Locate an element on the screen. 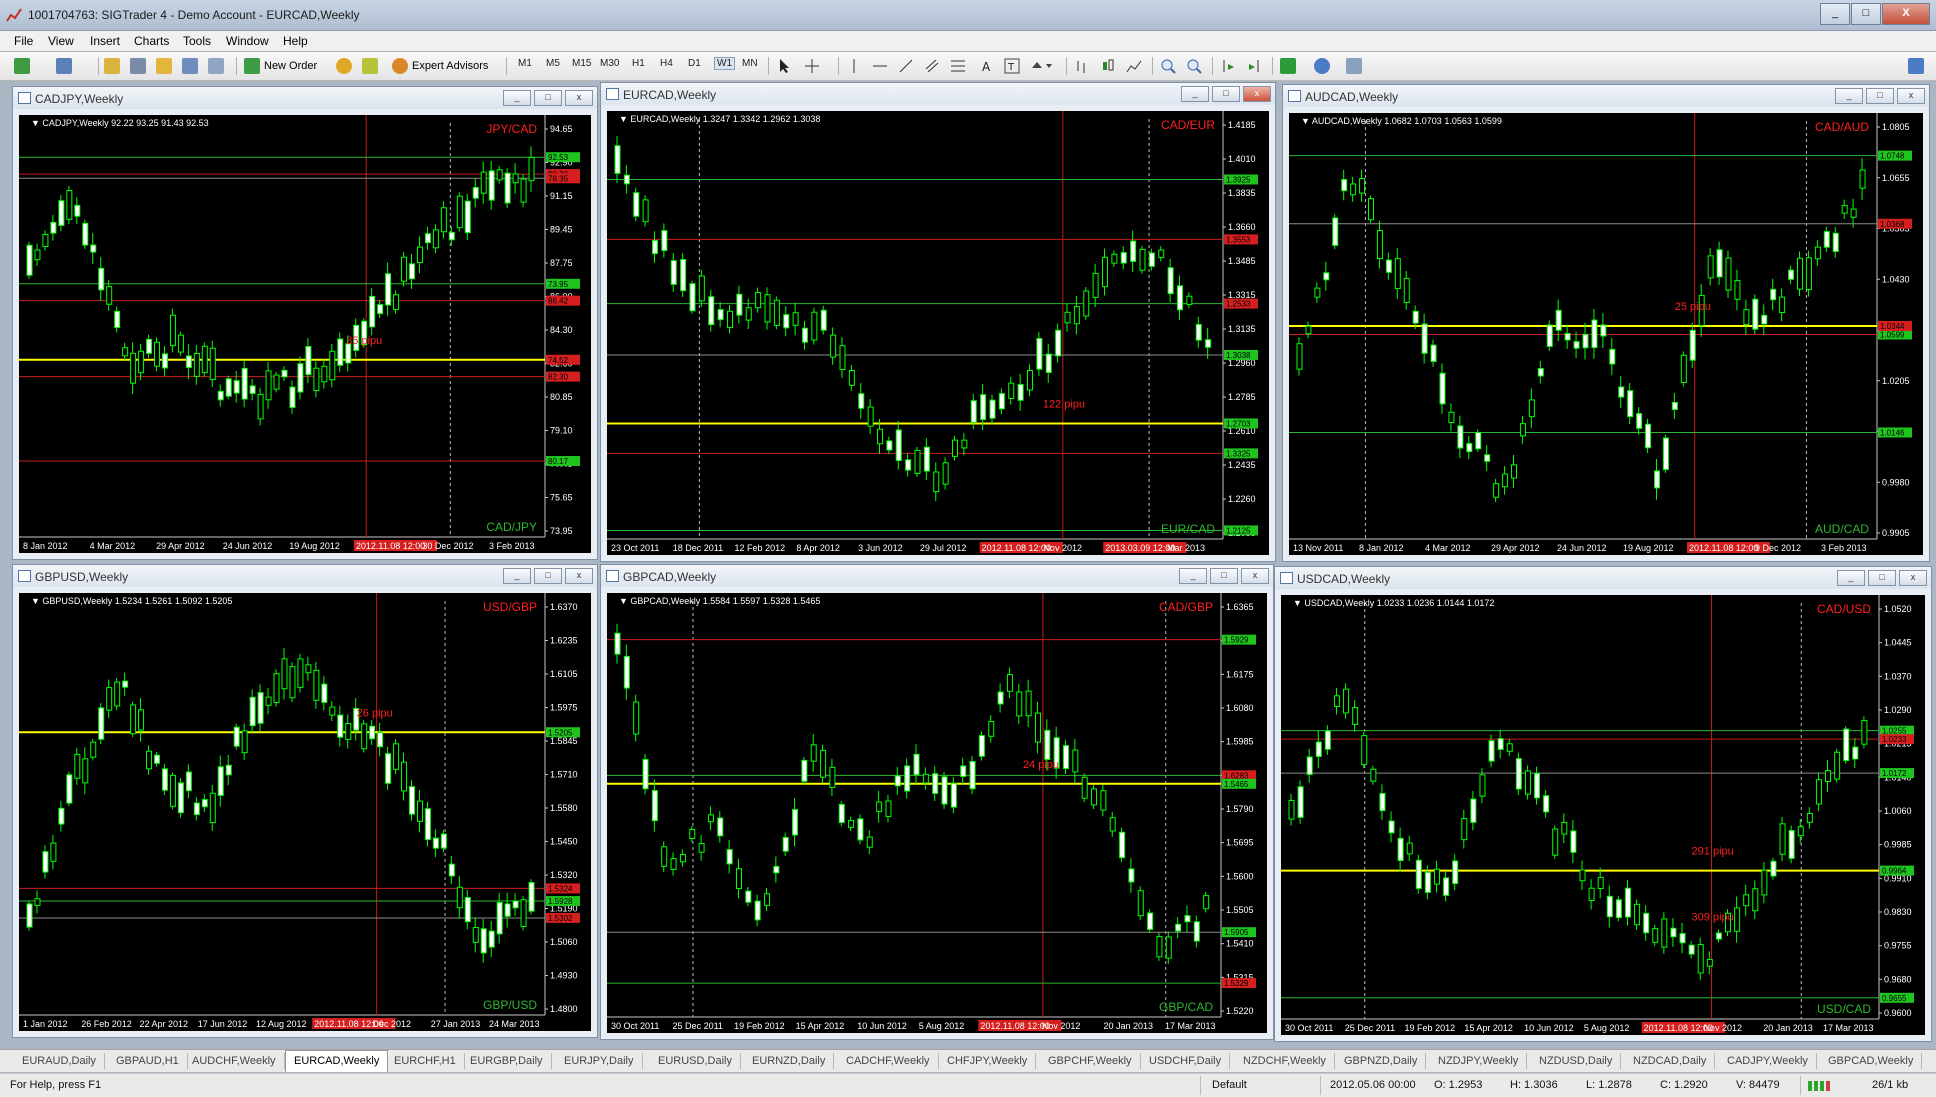 This screenshot has height=1097, width=1936. menu-file: File is located at coordinates (23, 41).